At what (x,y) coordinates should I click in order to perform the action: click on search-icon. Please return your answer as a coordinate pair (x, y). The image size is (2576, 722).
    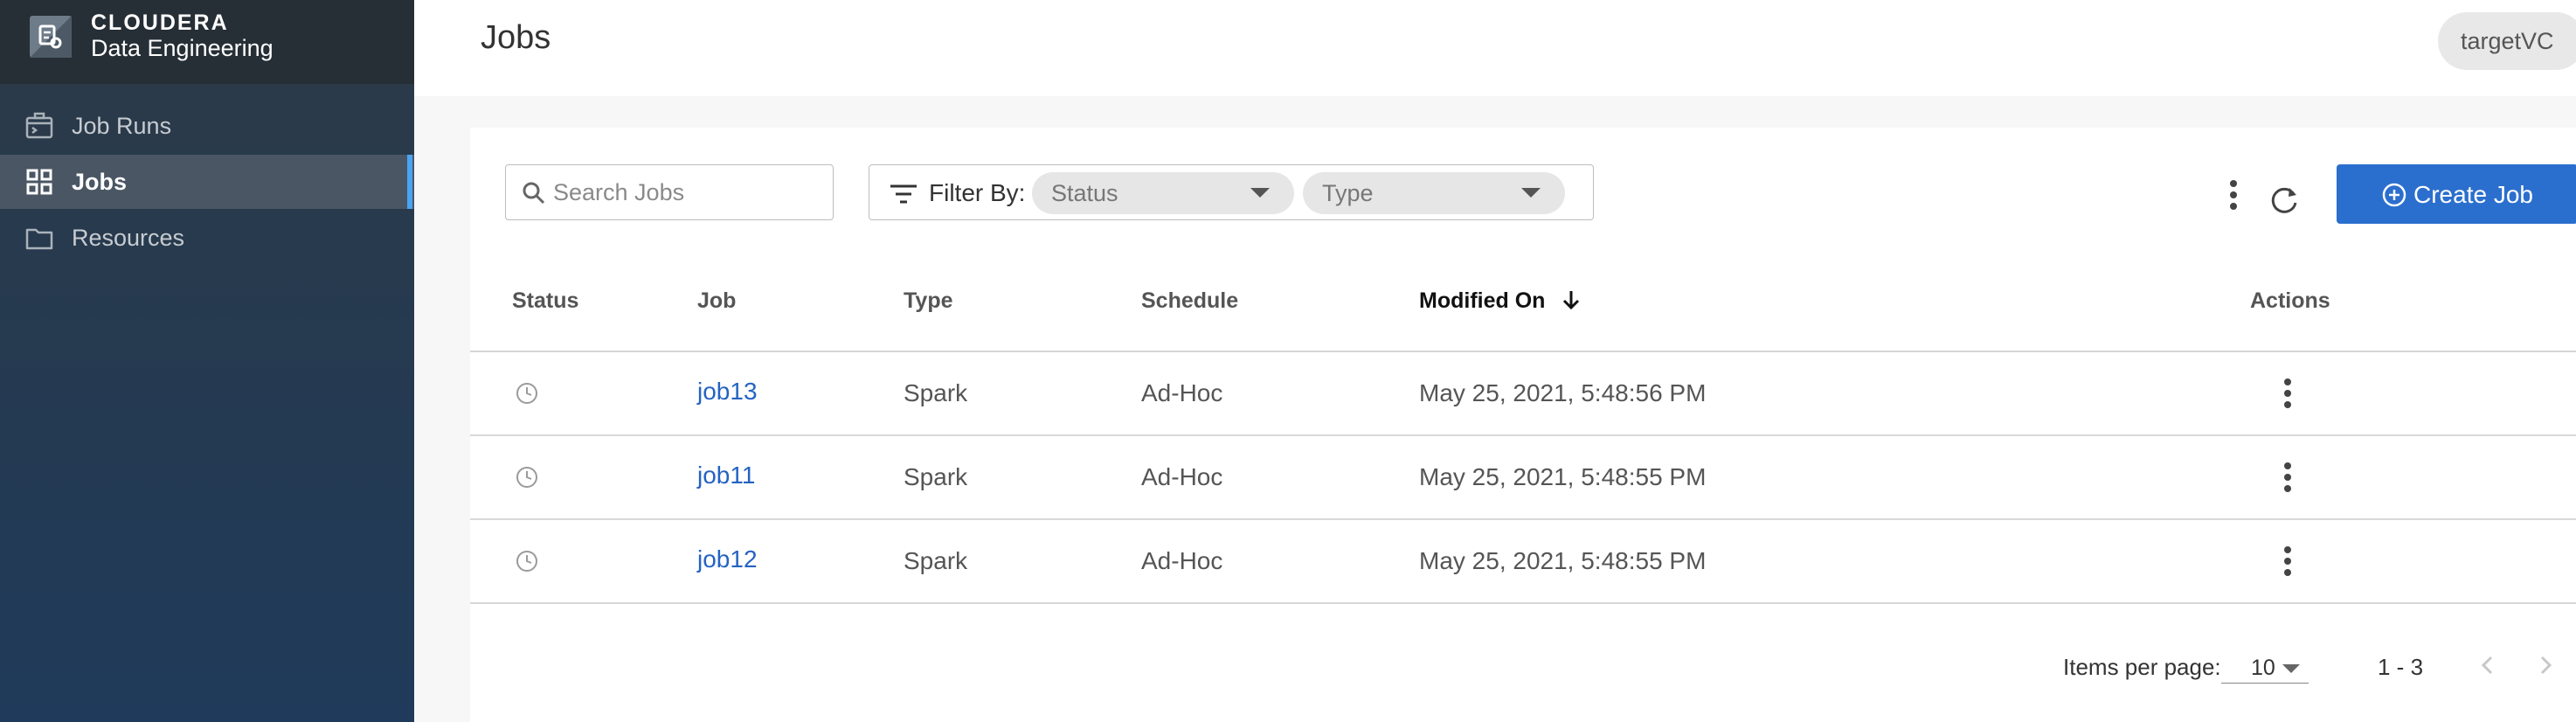
    Looking at the image, I should click on (534, 193).